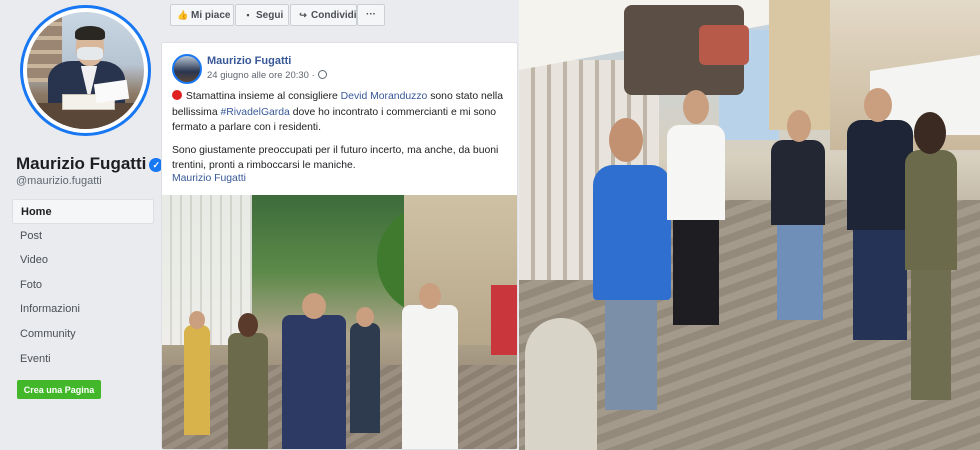 The height and width of the screenshot is (450, 980). I want to click on share-icon: ↪, so click(303, 15).